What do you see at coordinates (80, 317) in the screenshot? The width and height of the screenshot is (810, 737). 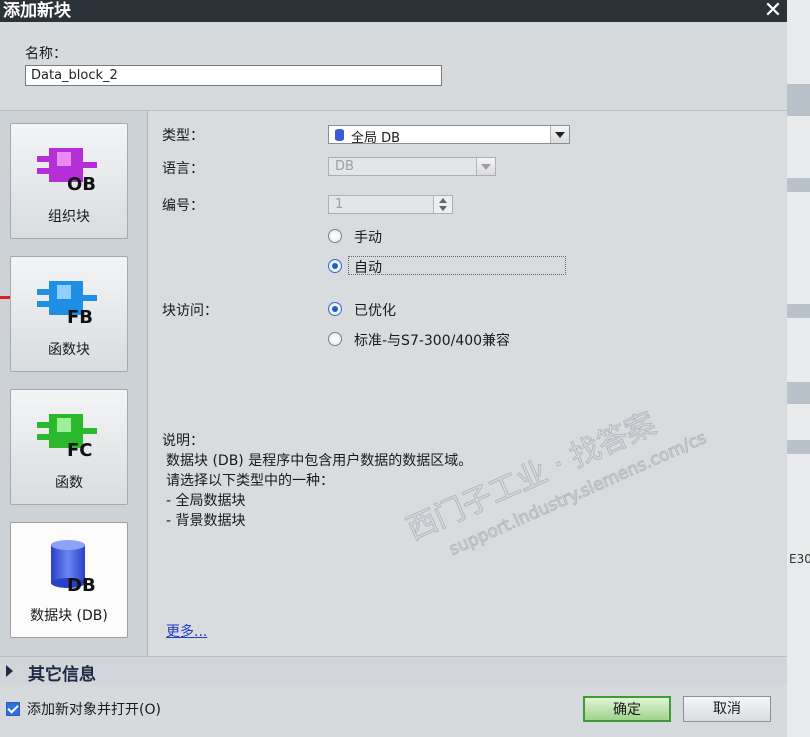 I see `fb-badge: FB` at bounding box center [80, 317].